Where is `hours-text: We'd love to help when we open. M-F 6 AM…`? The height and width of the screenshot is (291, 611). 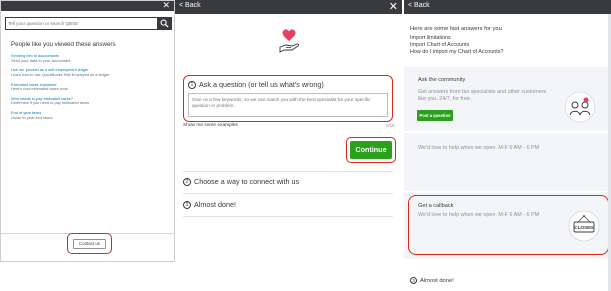
hours-text: We'd love to help when we open. M-F 6 AM… is located at coordinates (479, 148).